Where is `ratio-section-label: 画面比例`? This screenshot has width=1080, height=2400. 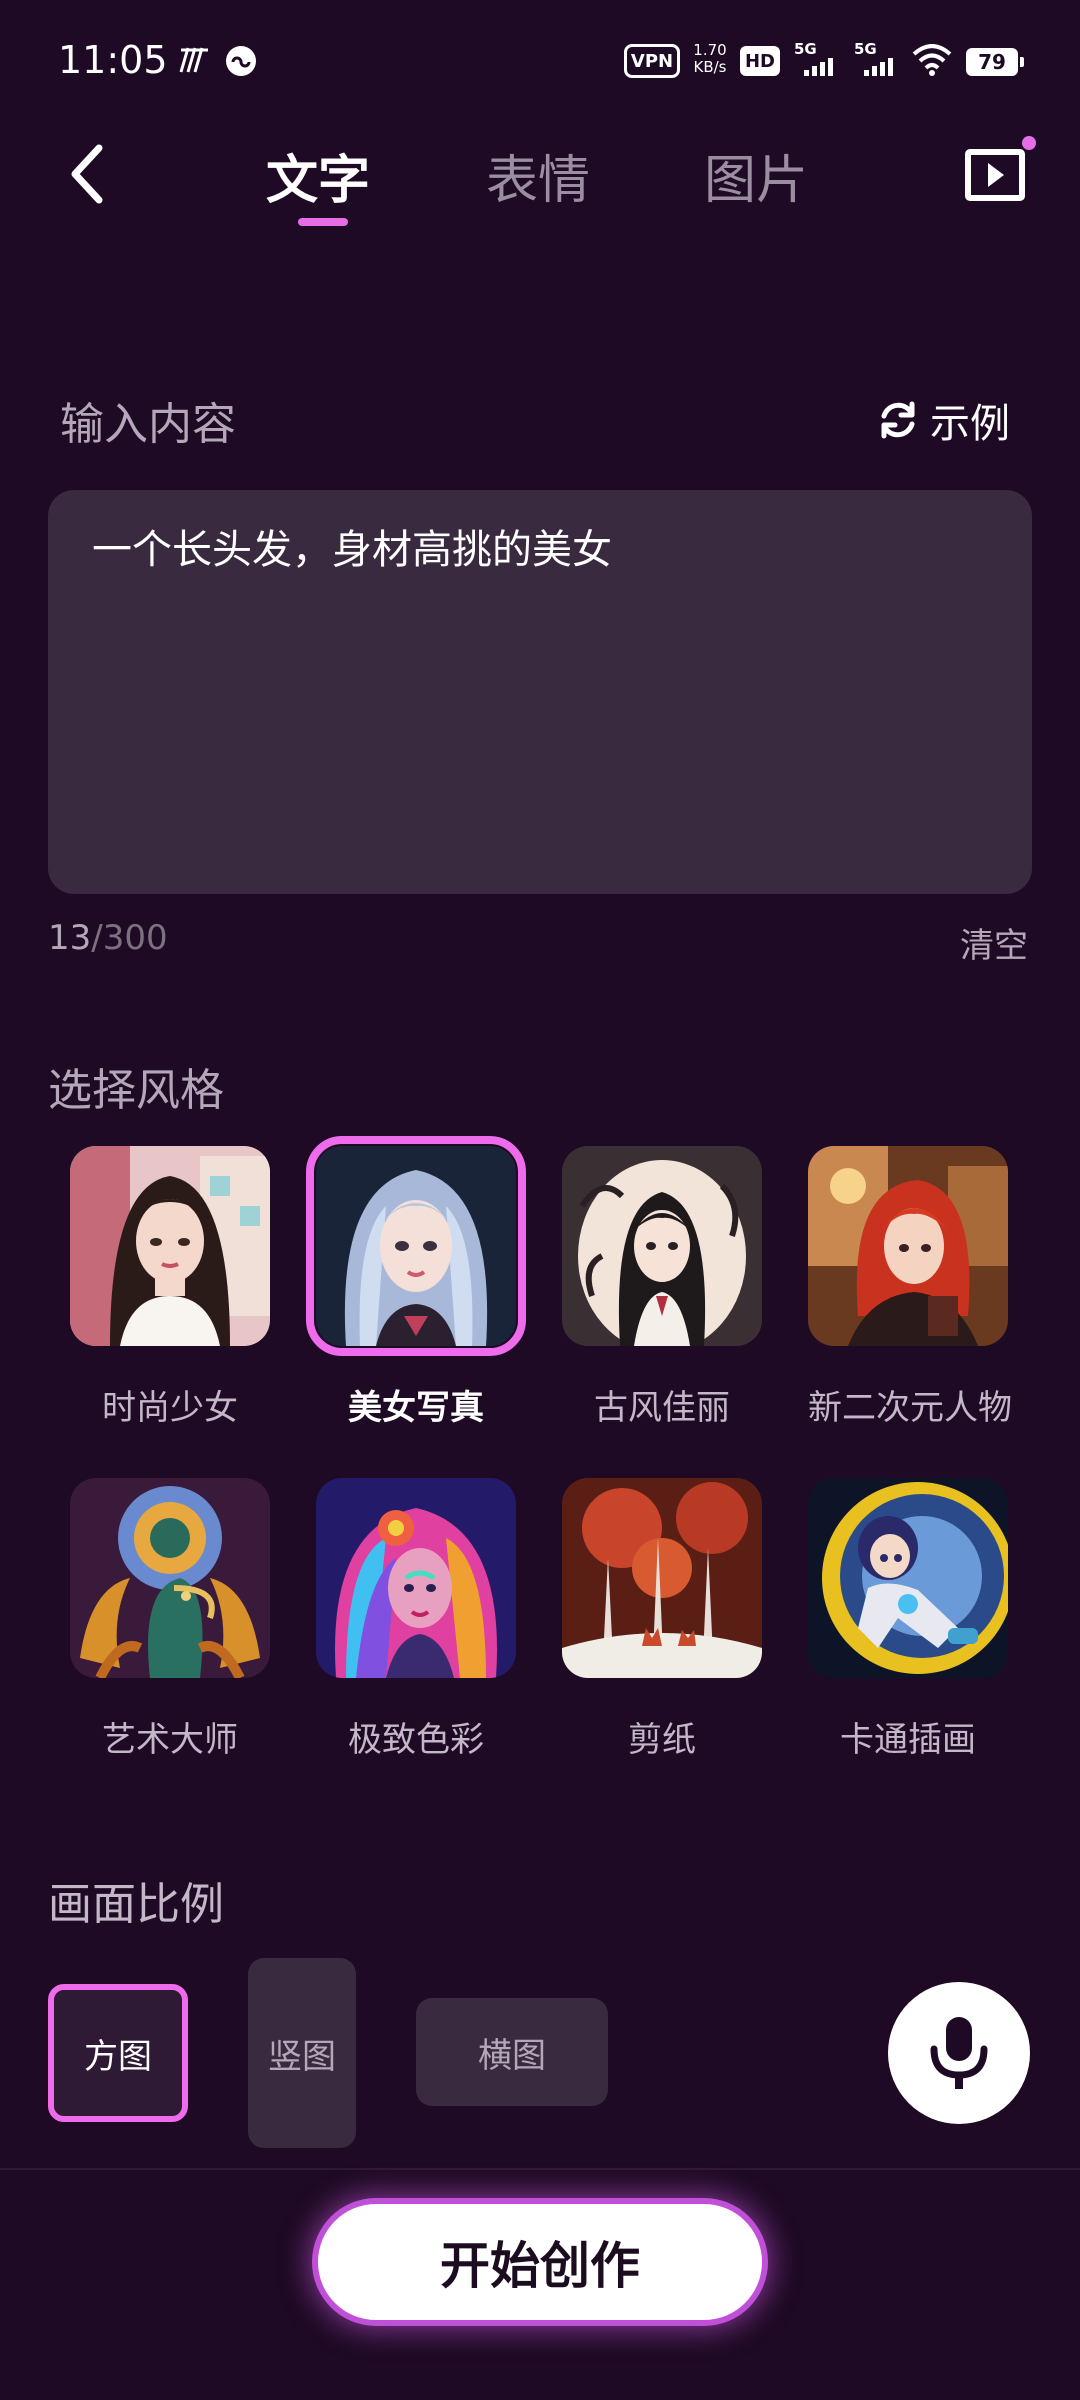
ratio-section-label: 画面比例 is located at coordinates (136, 1904).